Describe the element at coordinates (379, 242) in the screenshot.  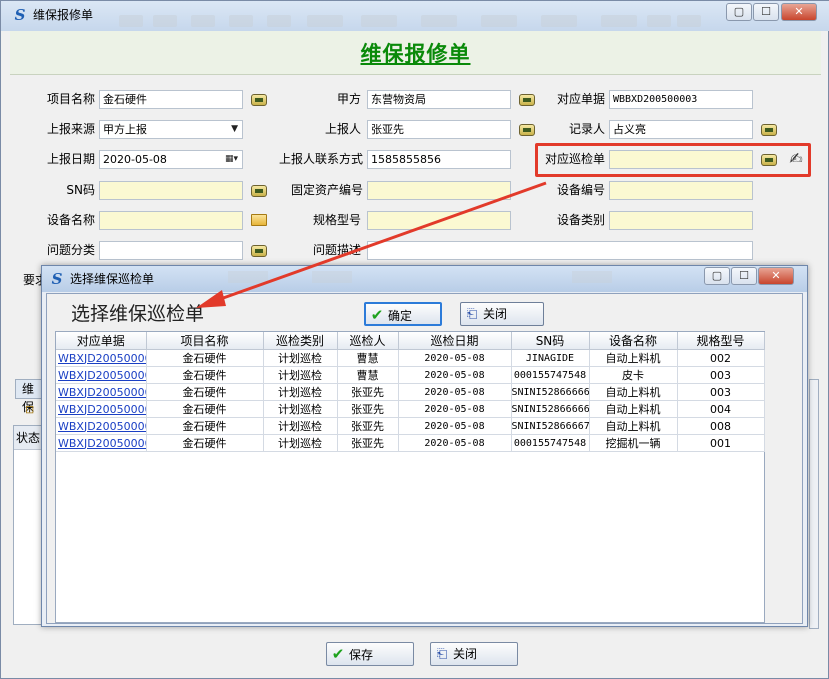
I see `annotation-arrow-line` at that location.